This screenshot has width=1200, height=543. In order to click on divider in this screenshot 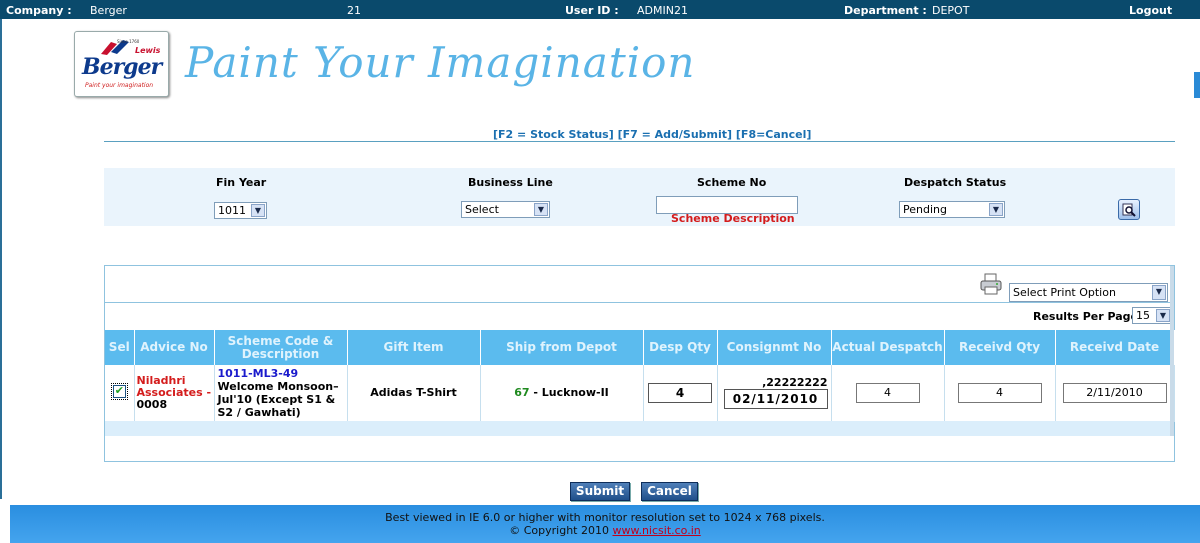, I will do `click(639, 141)`.